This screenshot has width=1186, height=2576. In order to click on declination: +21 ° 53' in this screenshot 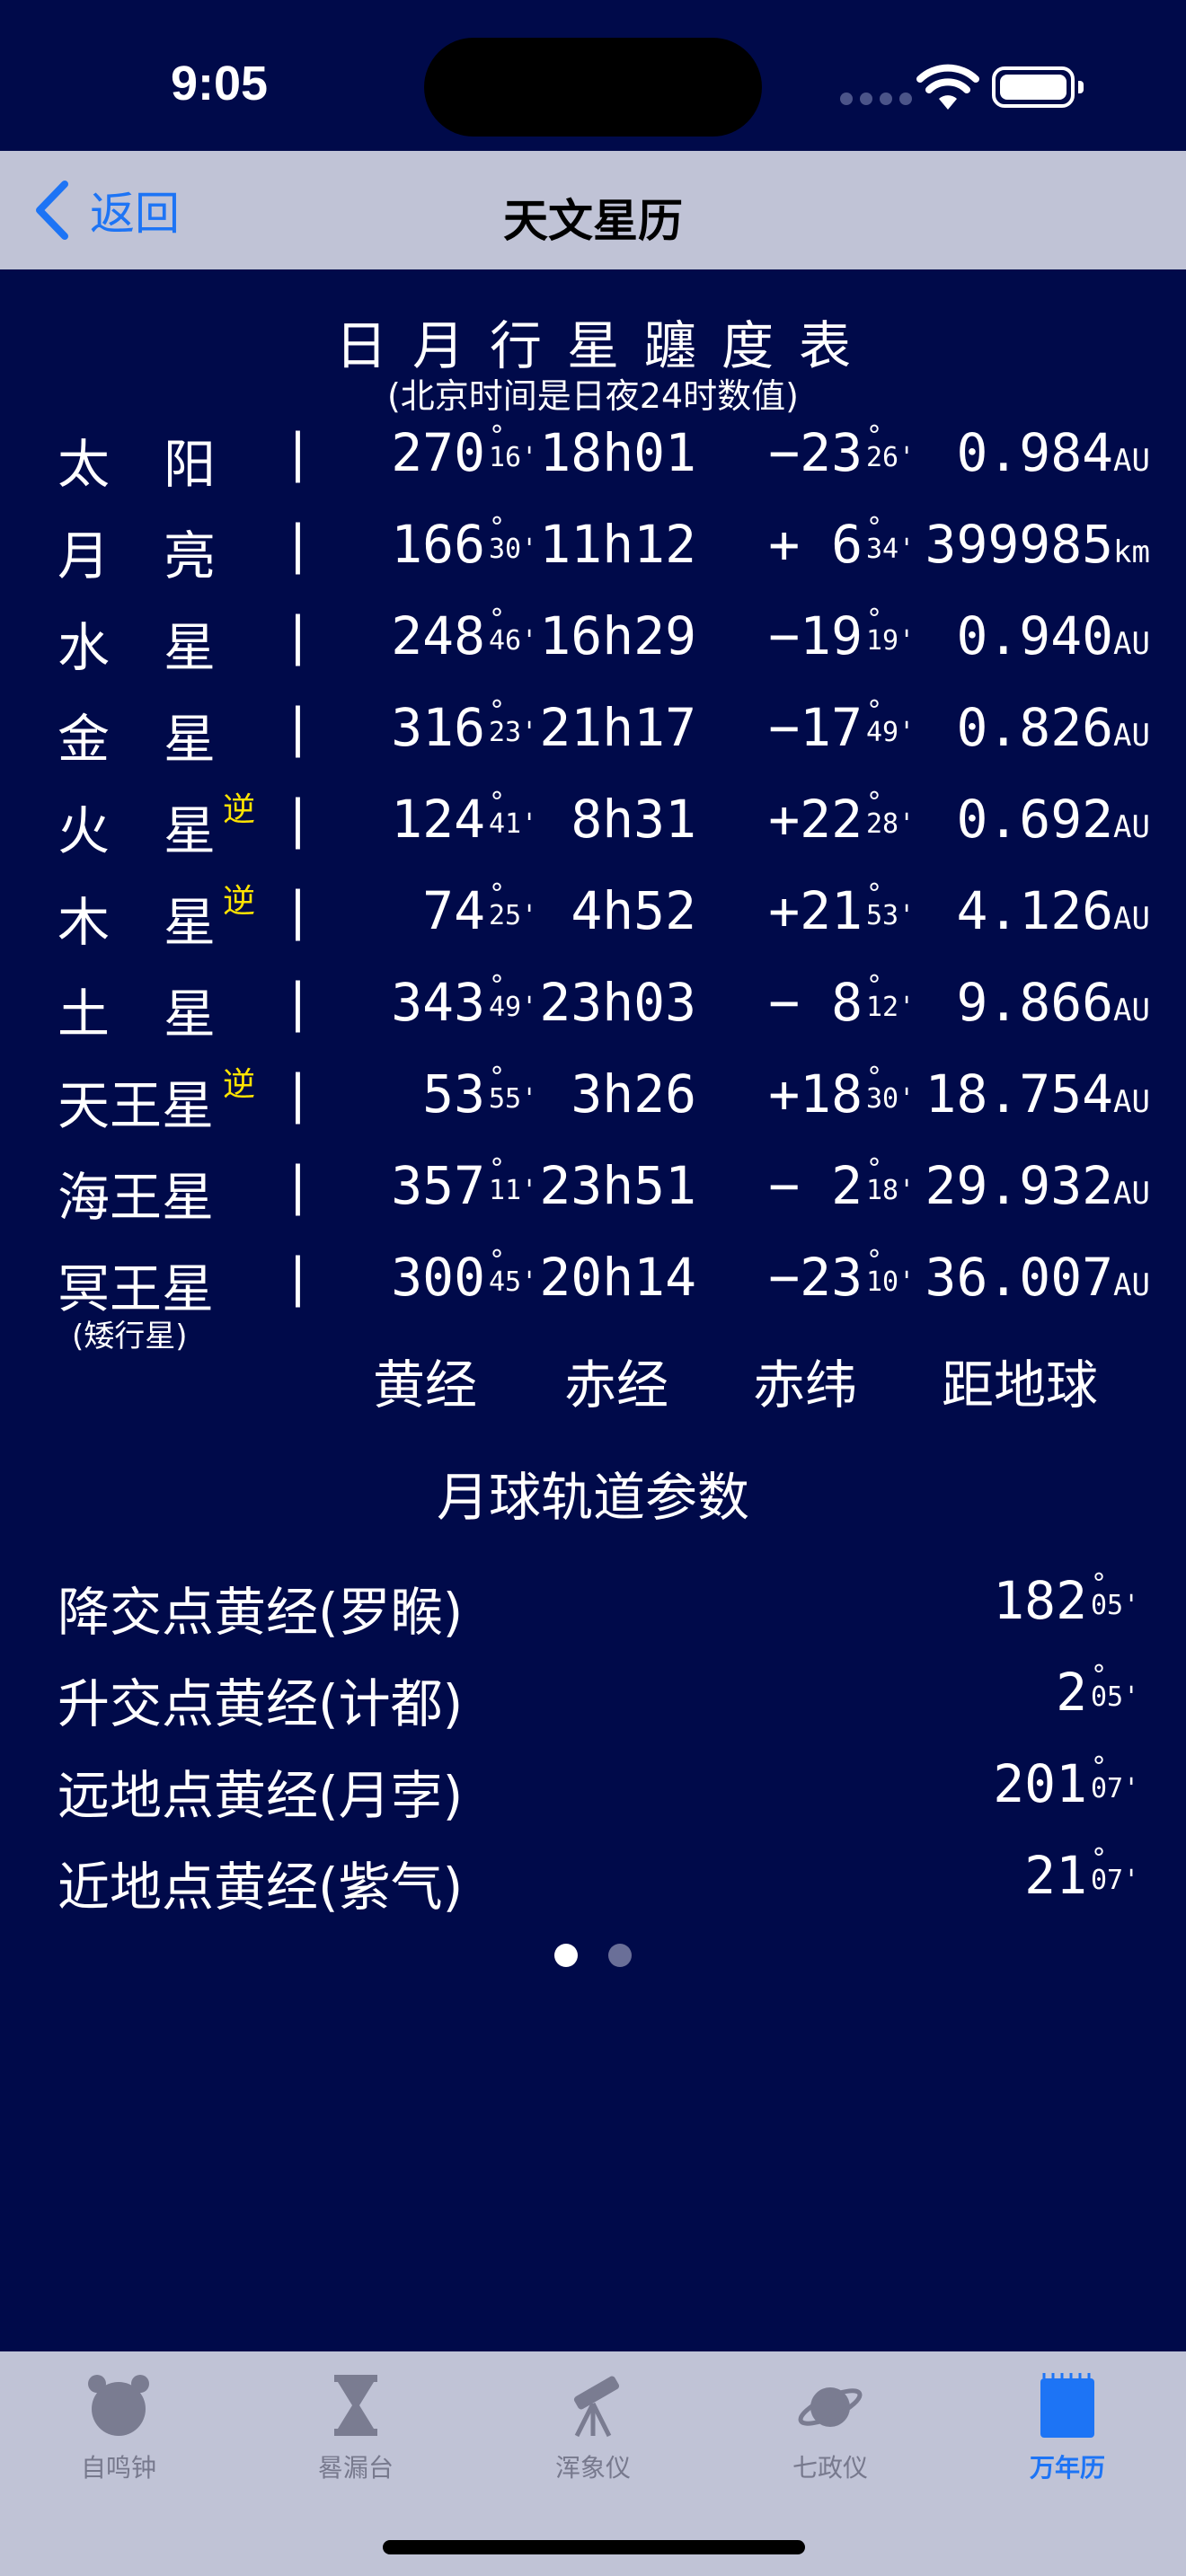, I will do `click(842, 909)`.